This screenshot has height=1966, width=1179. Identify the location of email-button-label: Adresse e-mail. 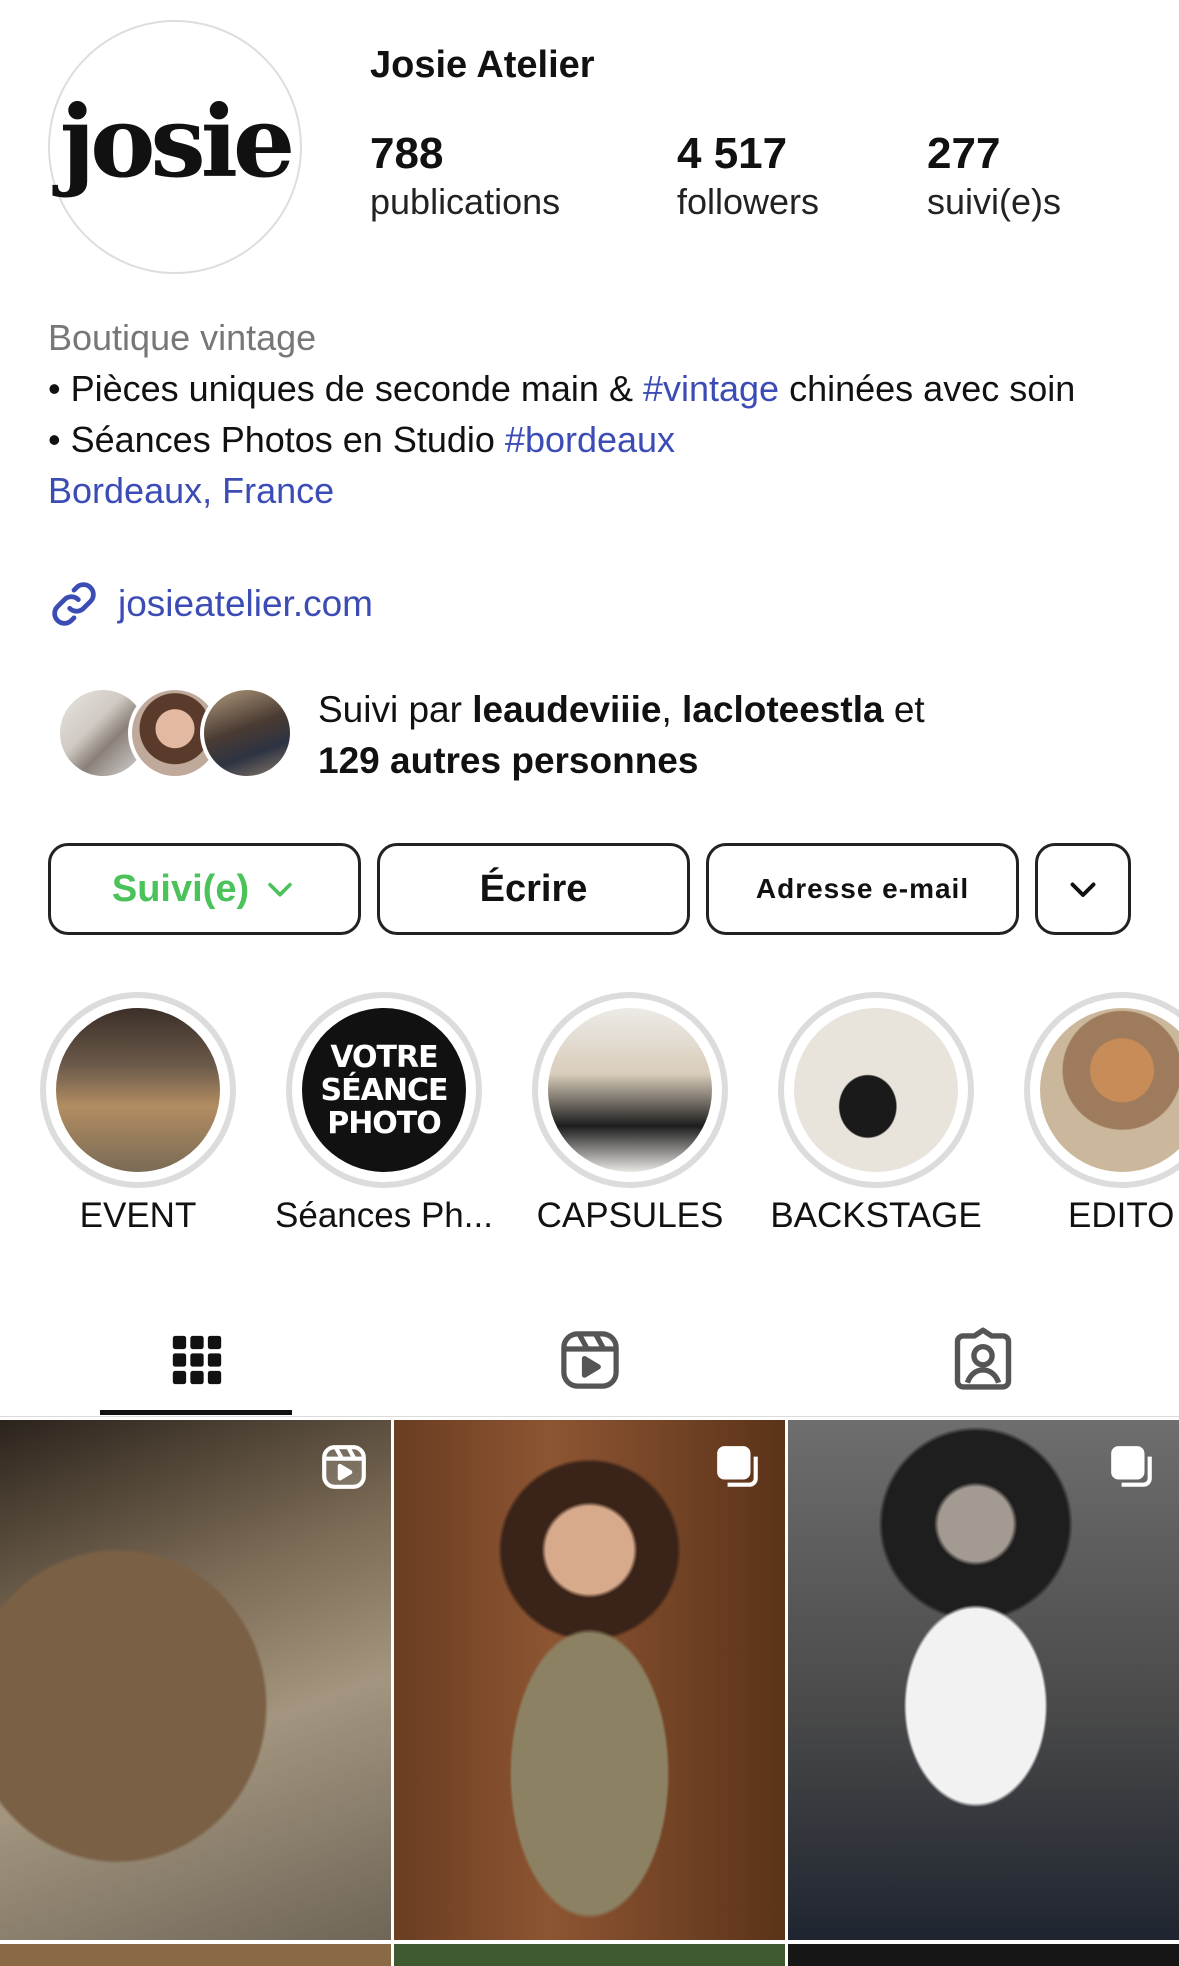
(862, 888).